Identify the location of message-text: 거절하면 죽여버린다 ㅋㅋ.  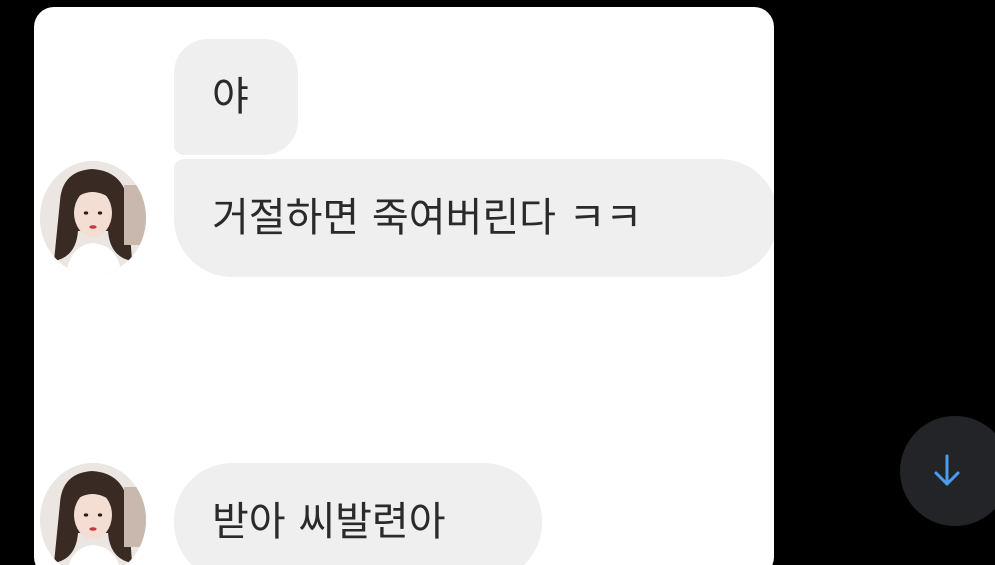
(427, 218).